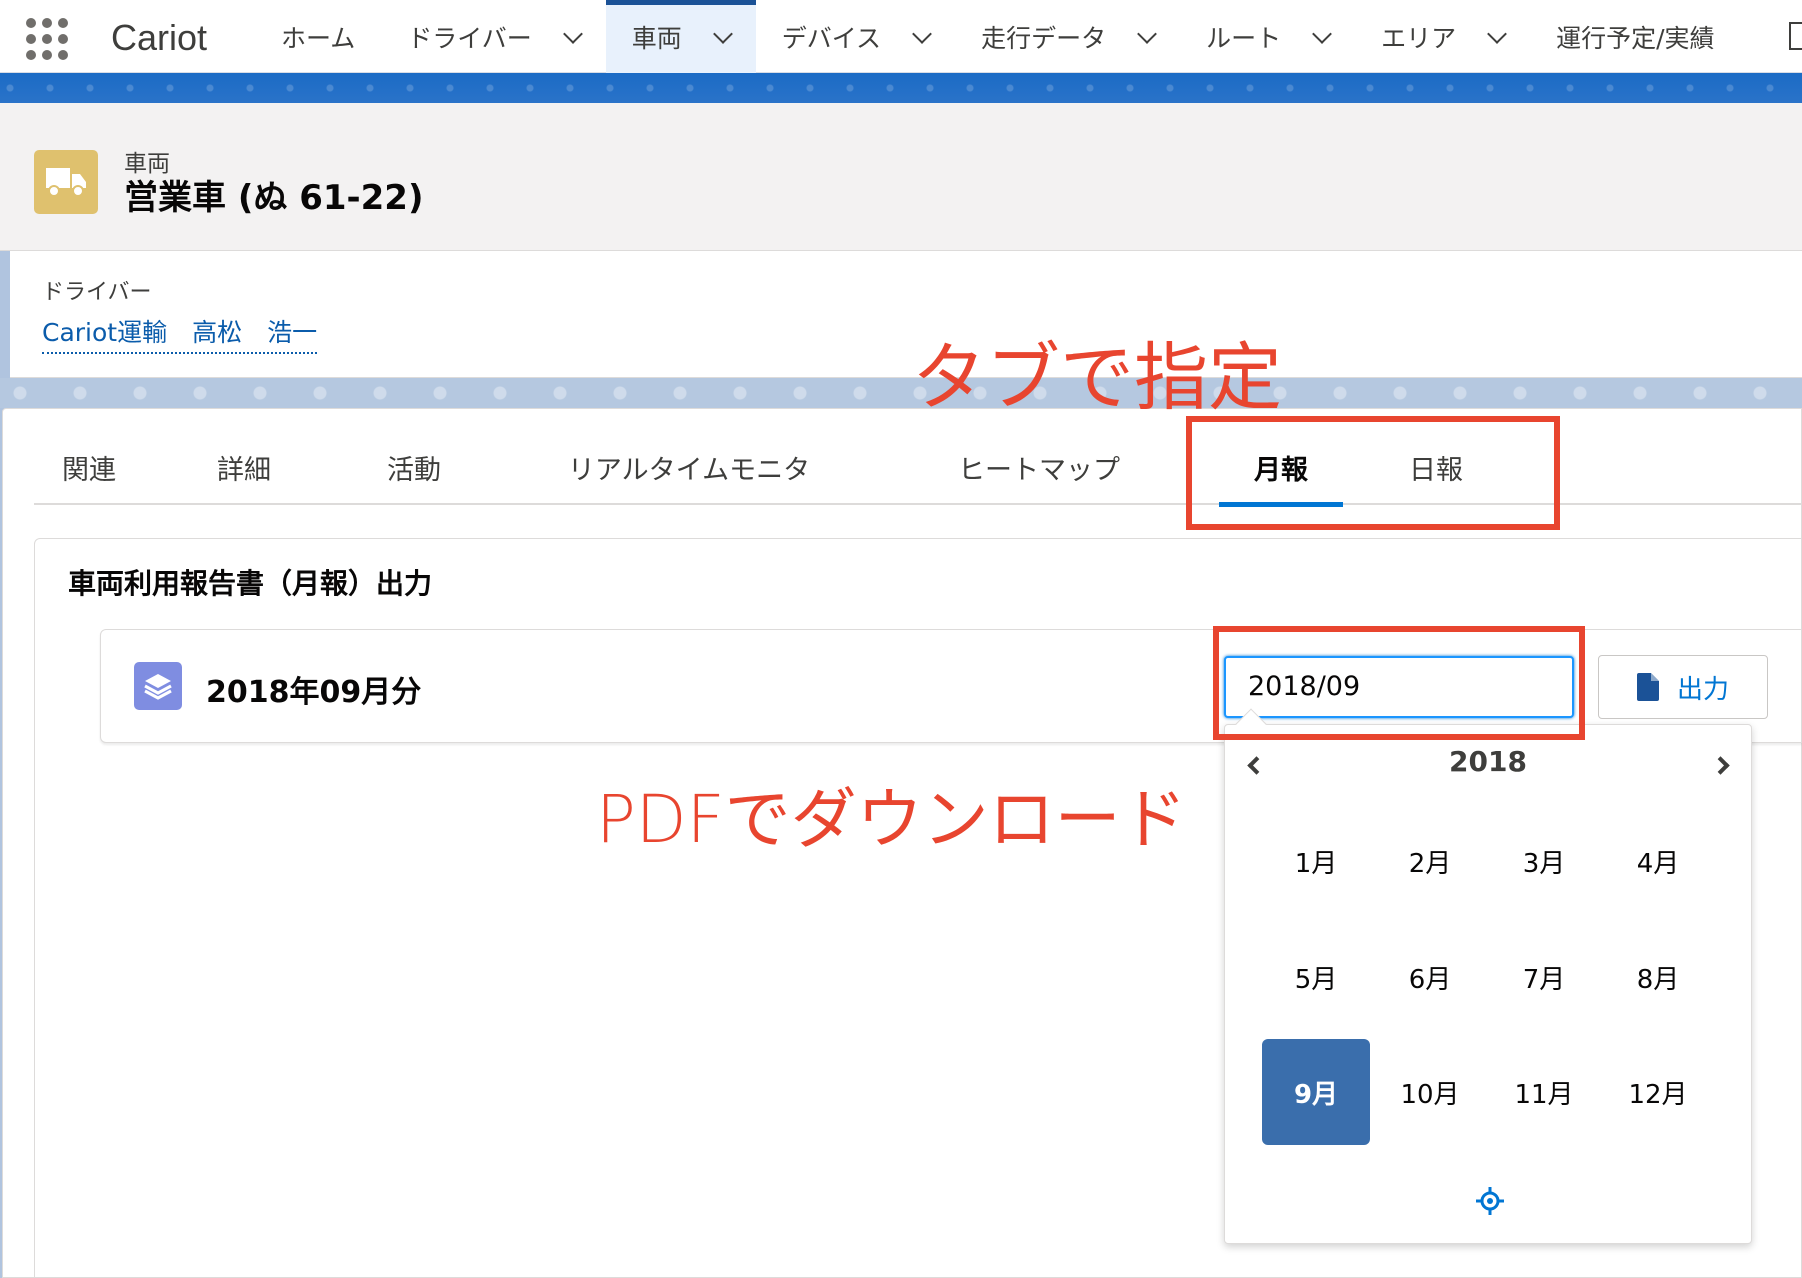  I want to click on tab: 詳細, so click(244, 467).